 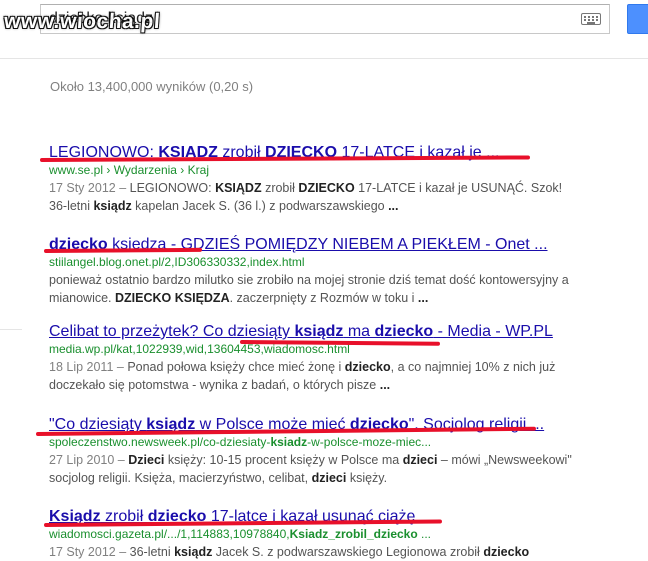 What do you see at coordinates (289, 442) in the screenshot?
I see `url-text-segment: ksiadz` at bounding box center [289, 442].